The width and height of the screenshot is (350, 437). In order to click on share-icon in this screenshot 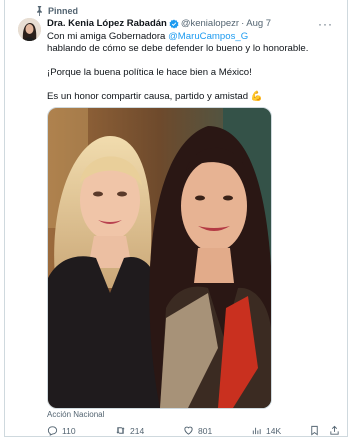, I will do `click(334, 430)`.